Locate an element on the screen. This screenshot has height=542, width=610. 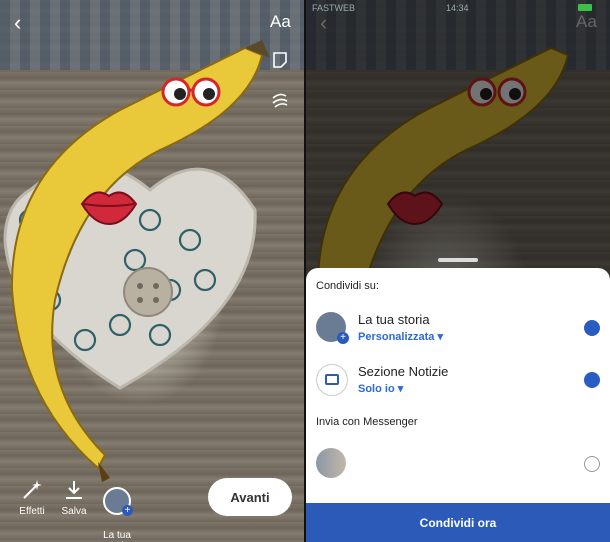
next-button: Avanti is located at coordinates (250, 497).